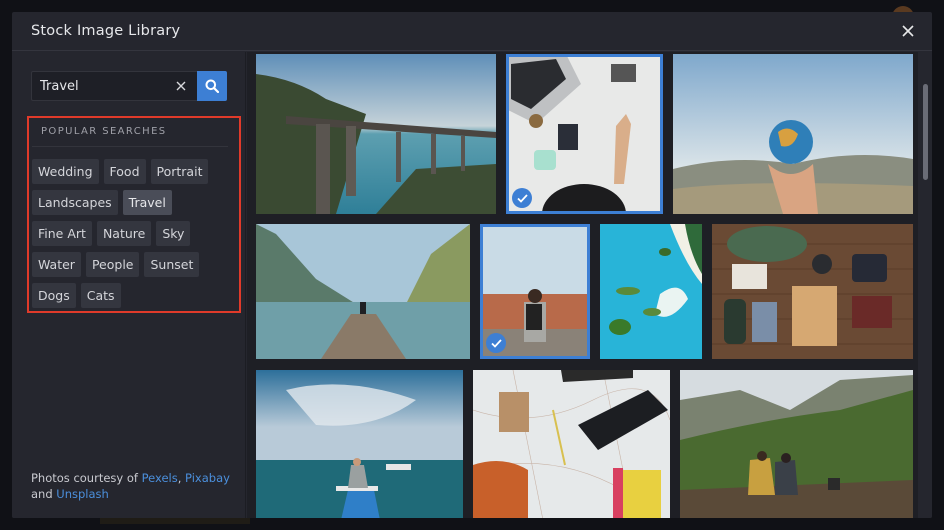 This screenshot has height=530, width=944. I want to click on image-map-camera, so click(571, 444).